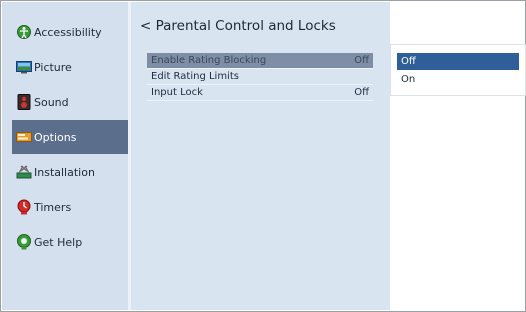 Image resolution: width=526 pixels, height=312 pixels. Describe the element at coordinates (70, 102) in the screenshot. I see `sidebar-item-sound: Sound` at that location.